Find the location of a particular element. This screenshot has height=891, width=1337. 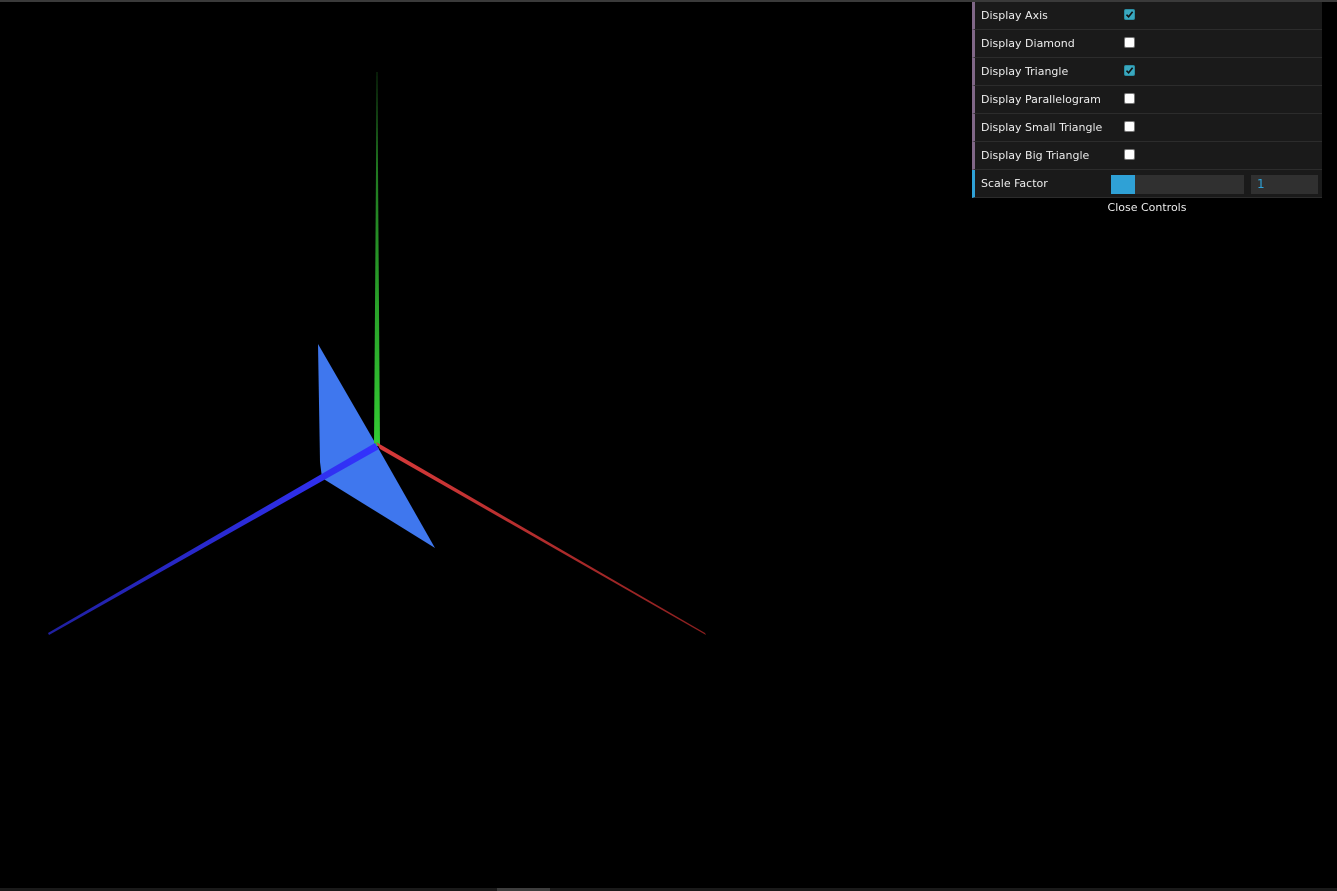

control-label: Scale Factor is located at coordinates (1014, 183).